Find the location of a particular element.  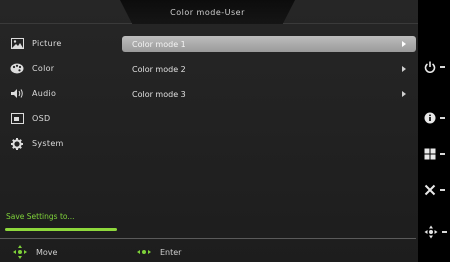

sidebar-item-system: System is located at coordinates (59, 143).